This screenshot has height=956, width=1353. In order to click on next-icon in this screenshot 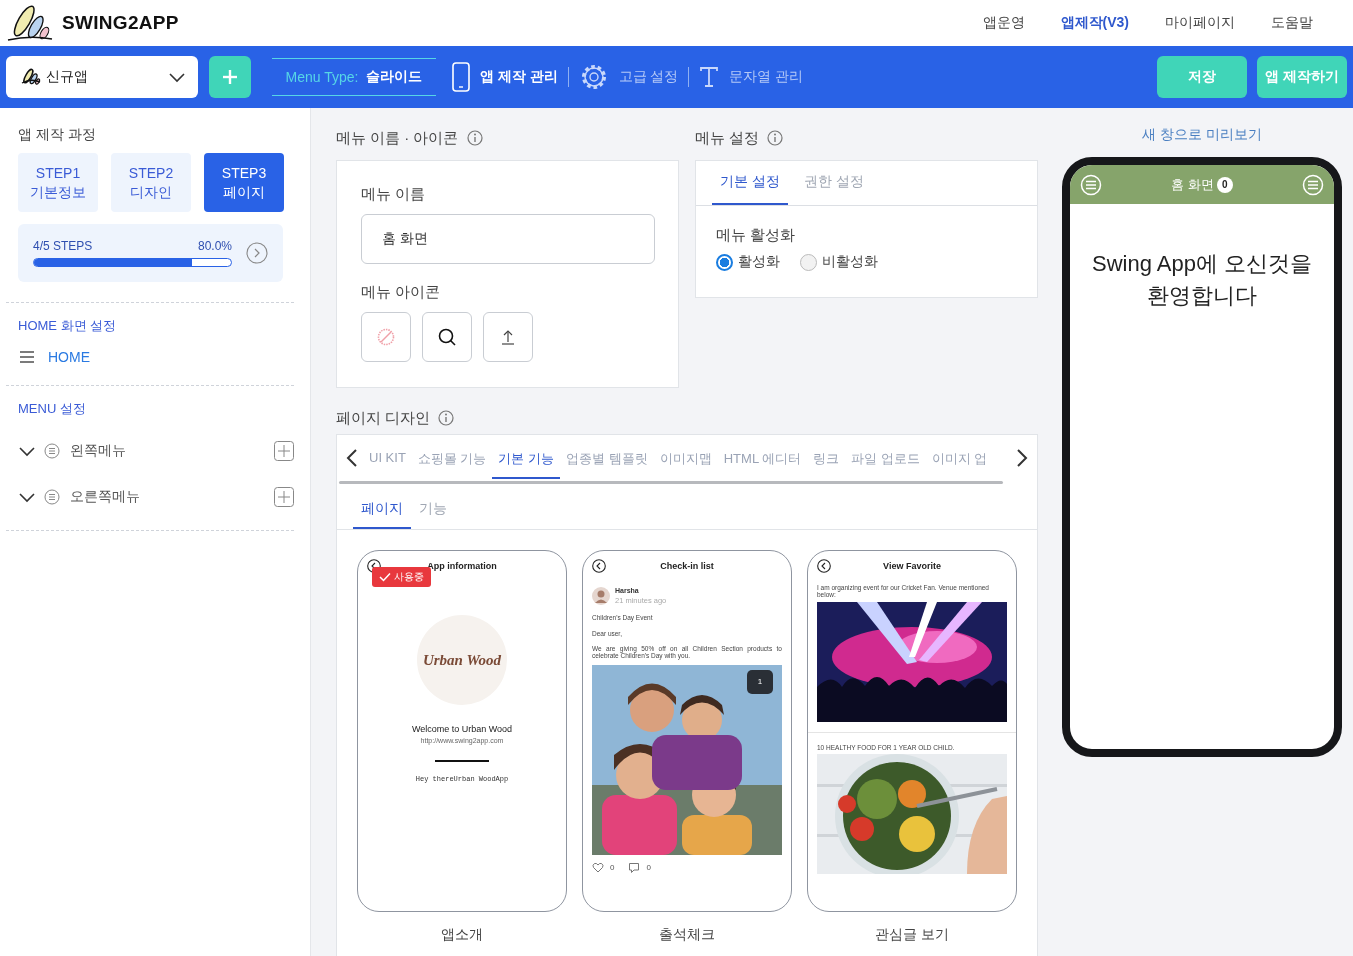, I will do `click(257, 253)`.